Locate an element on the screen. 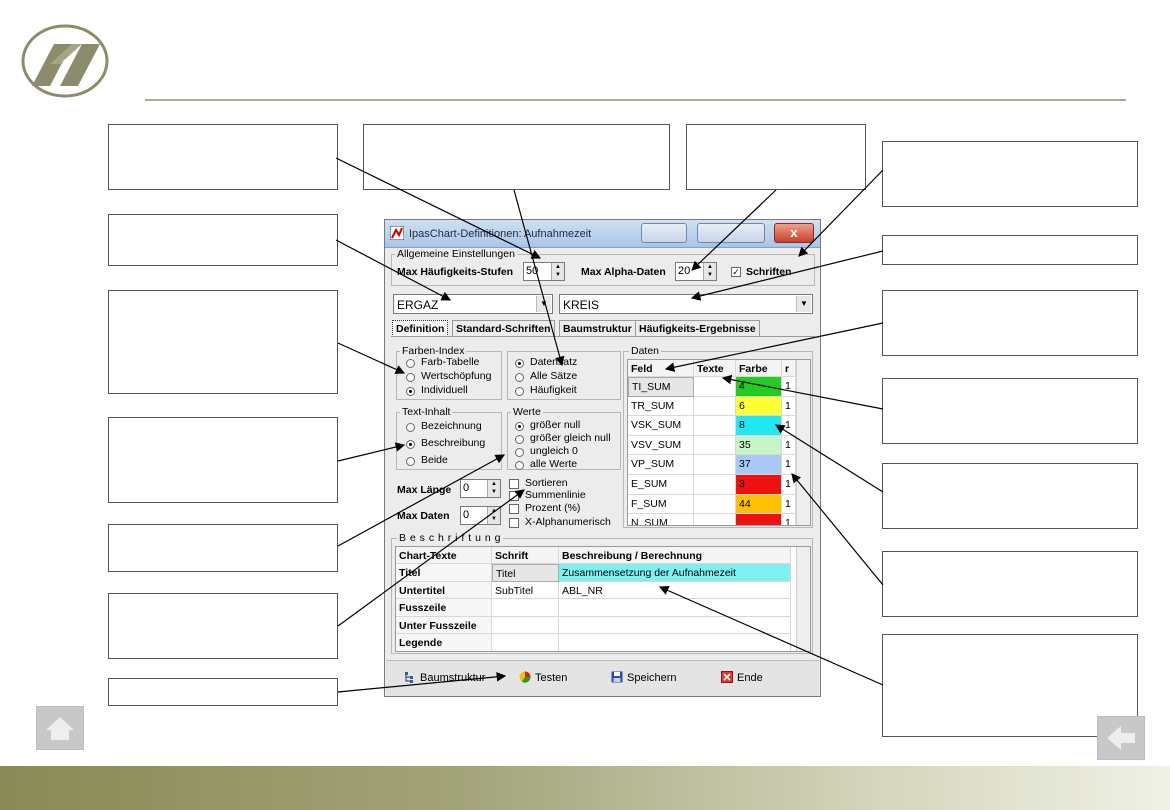  home-button is located at coordinates (60, 728).